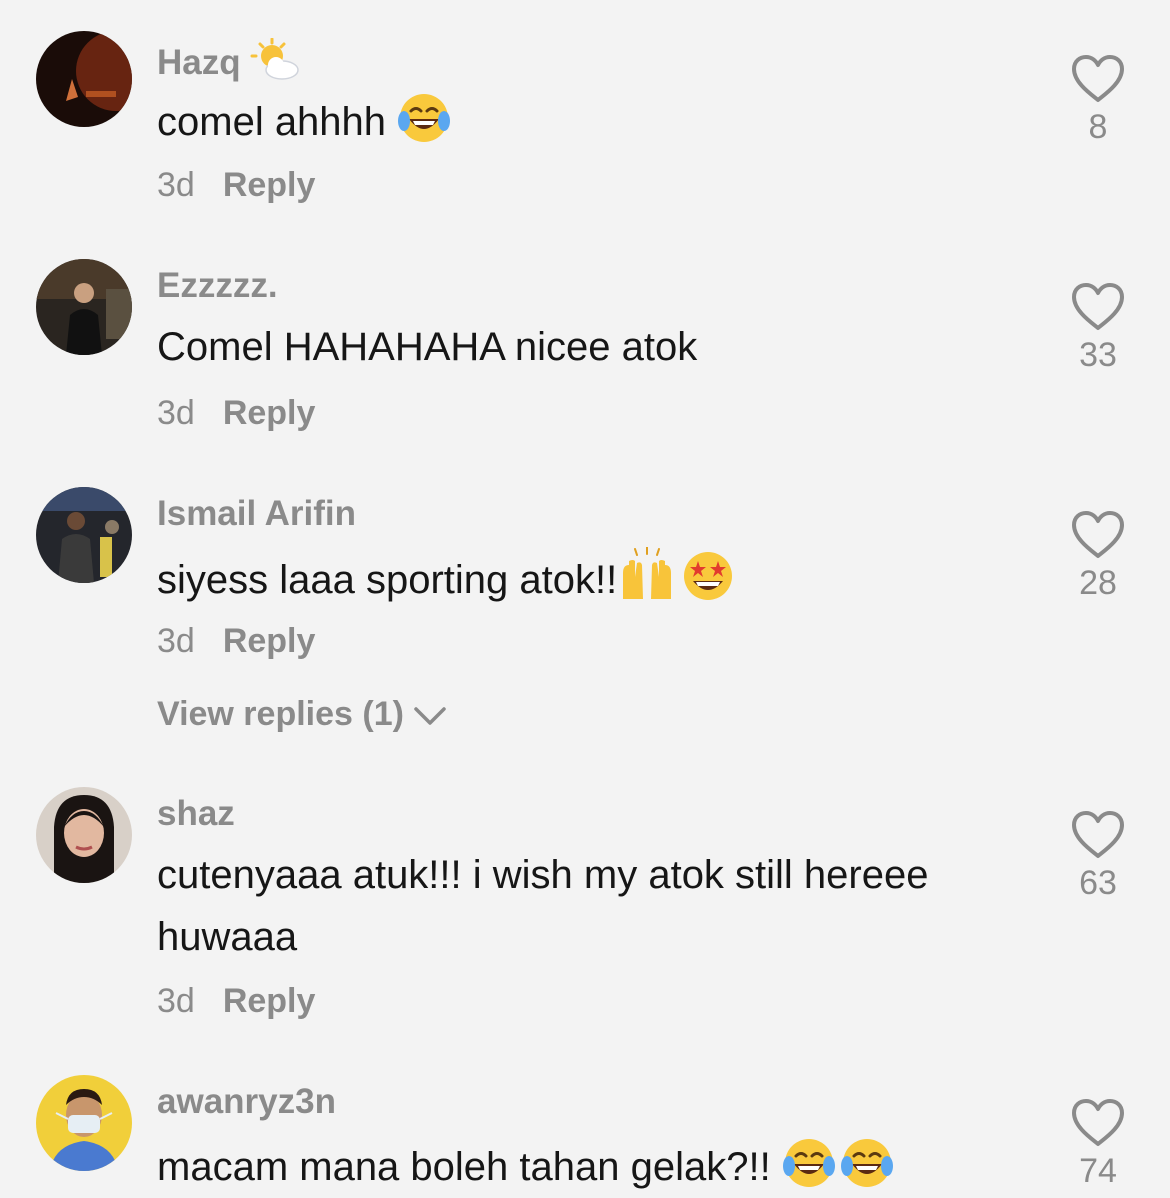  Describe the element at coordinates (647, 575) in the screenshot. I see `raising-hands-icon` at that location.